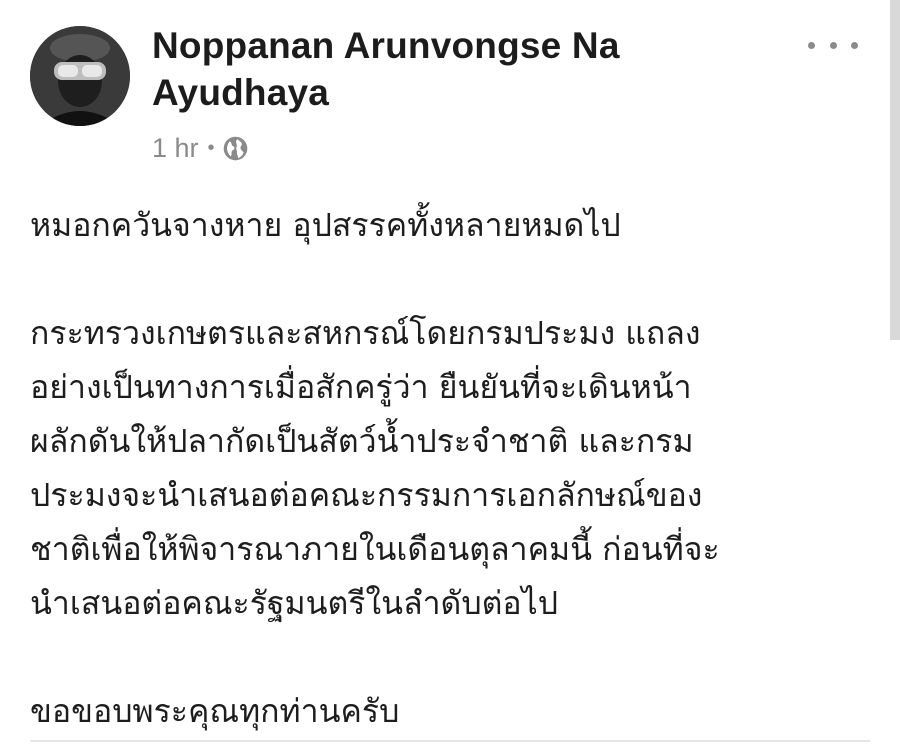 Image resolution: width=900 pixels, height=747 pixels. What do you see at coordinates (215, 711) in the screenshot?
I see `post-paragraph-thanks: ขอขอบพระคุณทุกท่านครับ` at bounding box center [215, 711].